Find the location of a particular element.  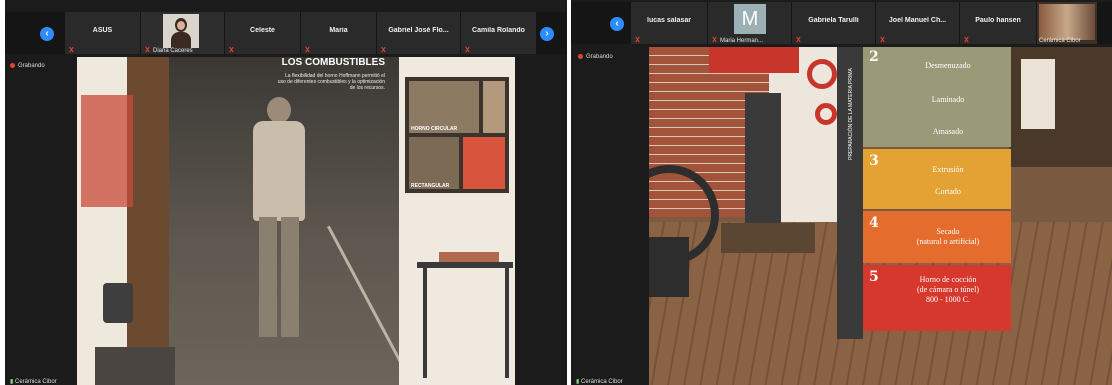

participant-tile: Paulo hansen is located at coordinates (998, 23).